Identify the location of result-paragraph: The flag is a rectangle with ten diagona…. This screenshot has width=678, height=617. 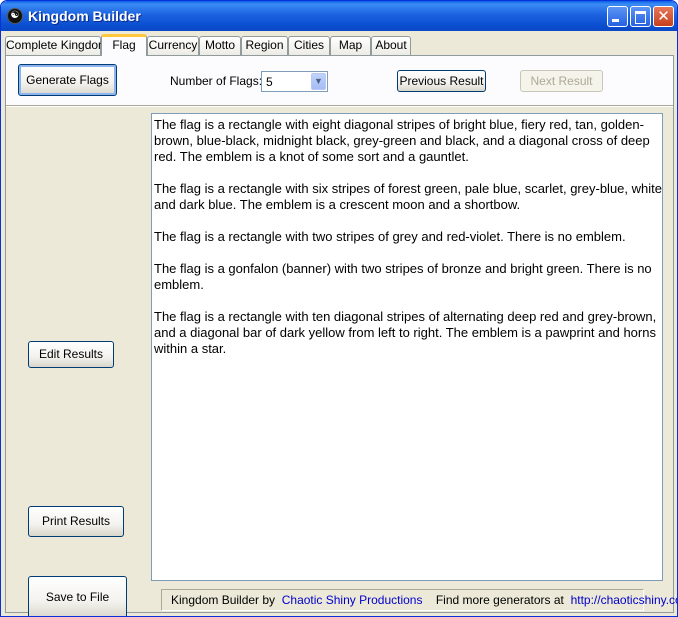
(405, 332).